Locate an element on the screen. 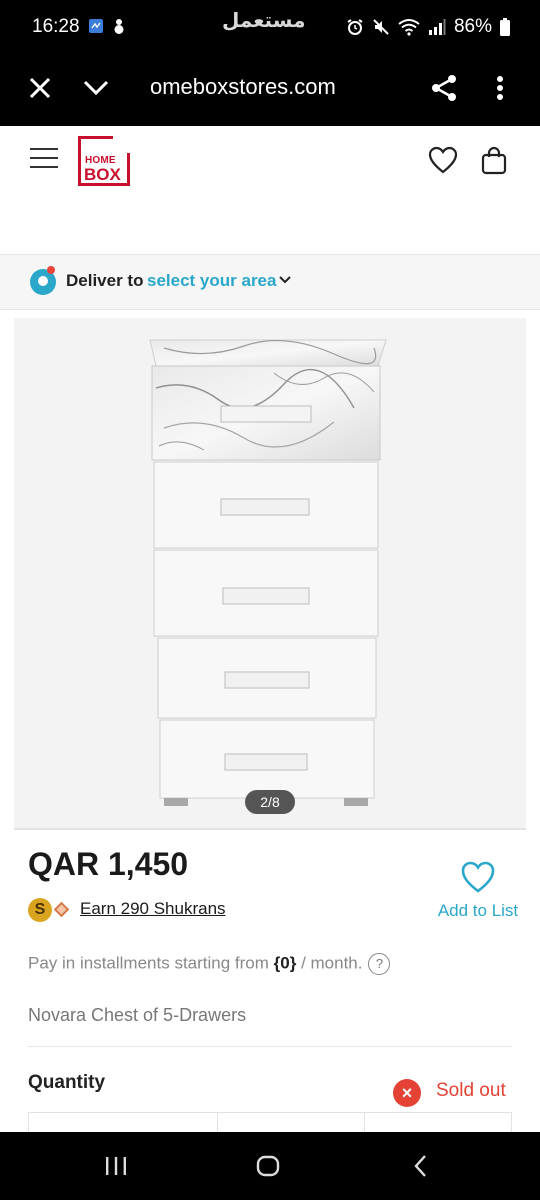  site-header: HOME BOX is located at coordinates (270, 190).